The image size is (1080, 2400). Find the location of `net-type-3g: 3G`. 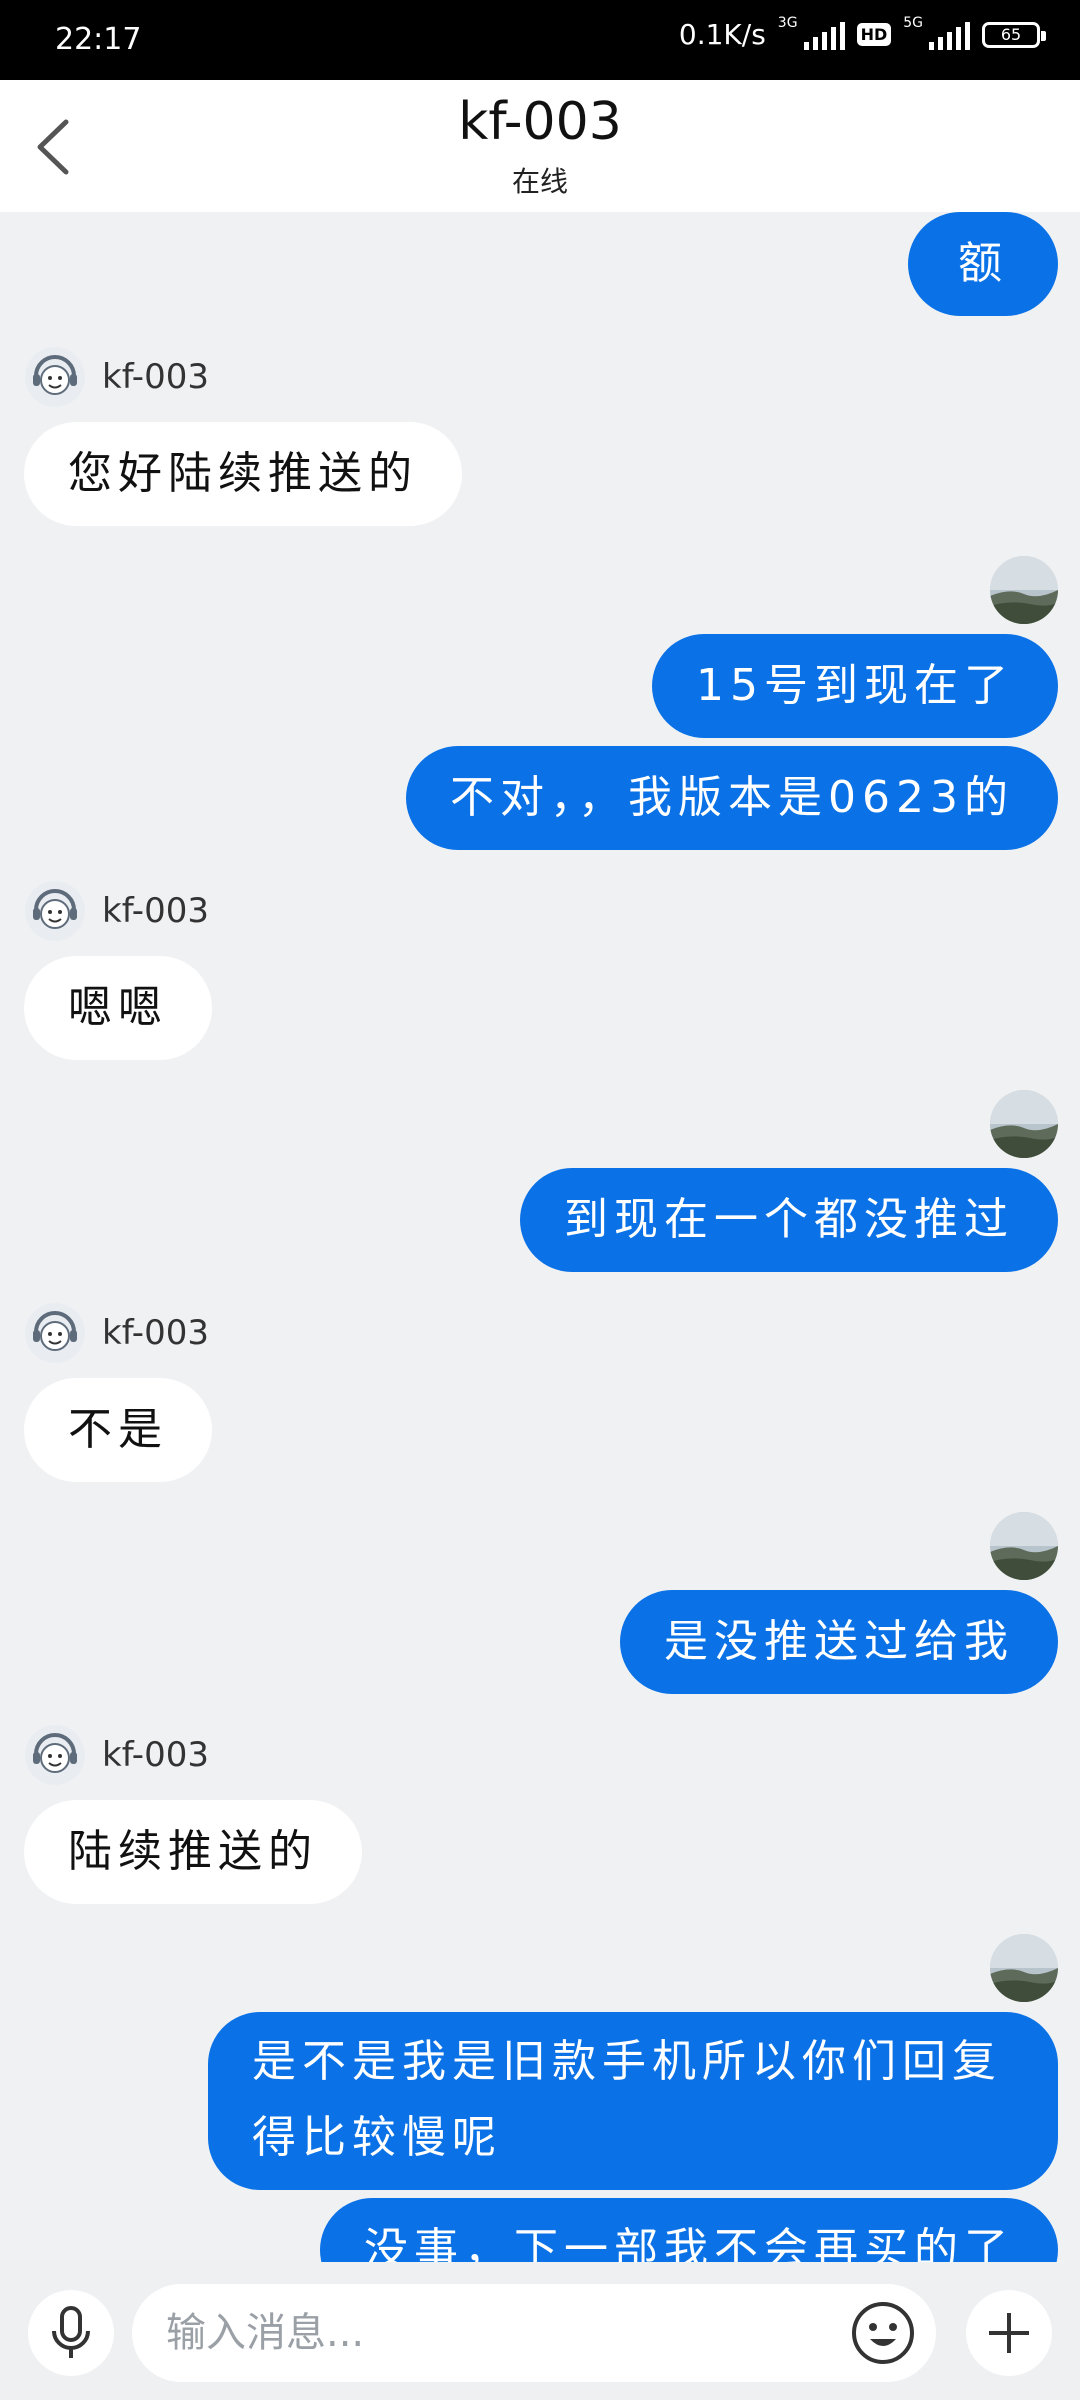

net-type-3g: 3G is located at coordinates (787, 22).